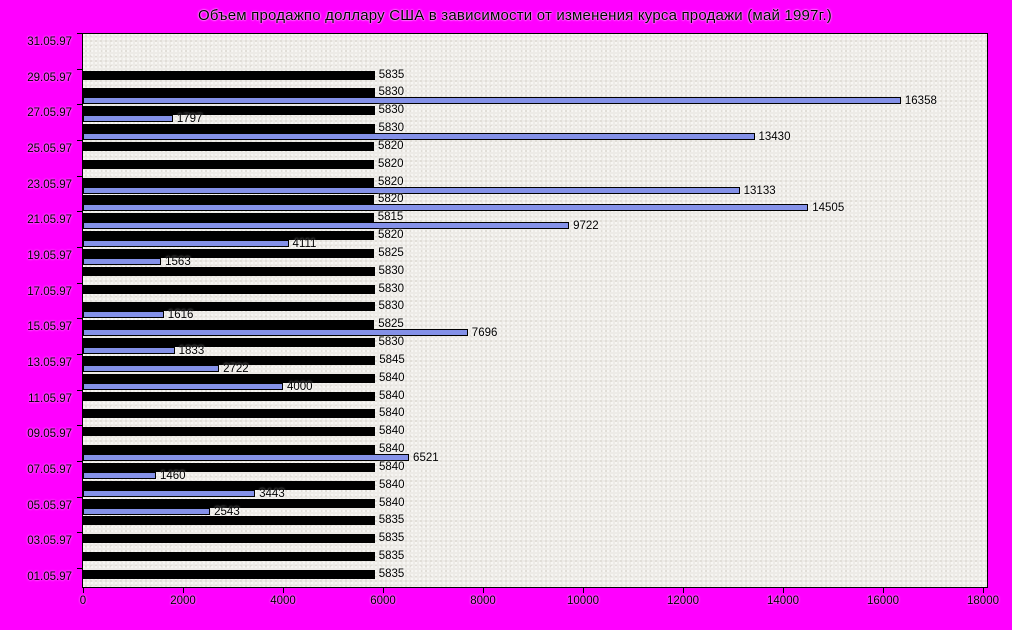  I want to click on date-axis-label: 31.05.97, so click(49, 41).